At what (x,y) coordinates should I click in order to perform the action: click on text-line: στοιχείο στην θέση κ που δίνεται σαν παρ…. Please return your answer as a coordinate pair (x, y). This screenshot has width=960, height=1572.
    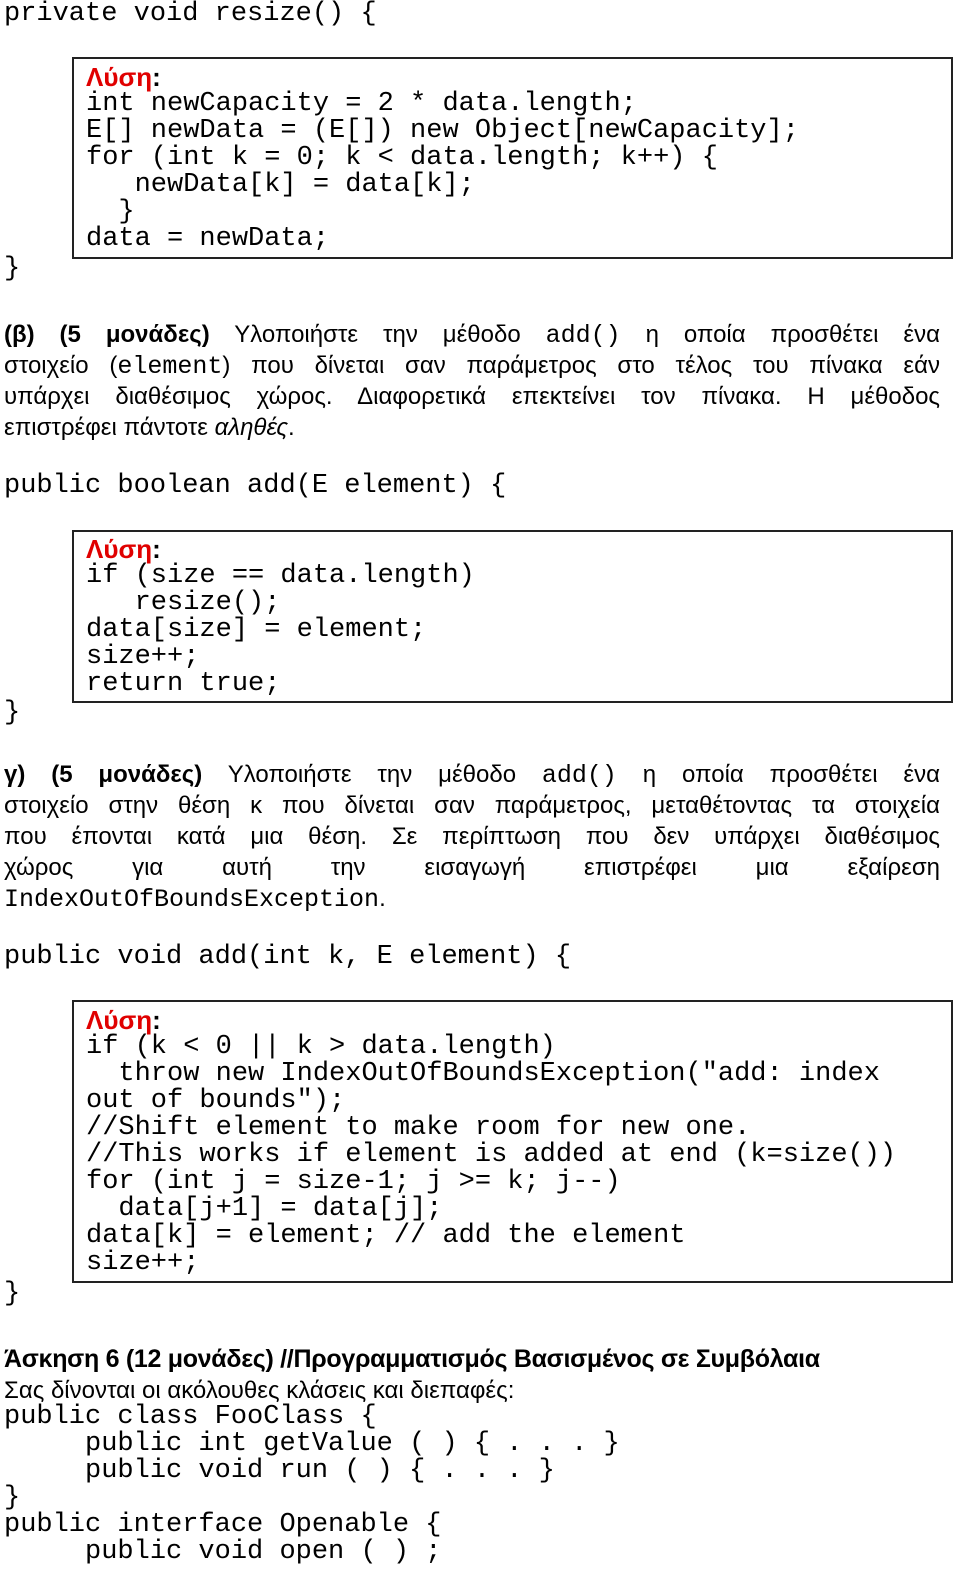
    Looking at the image, I should click on (472, 805).